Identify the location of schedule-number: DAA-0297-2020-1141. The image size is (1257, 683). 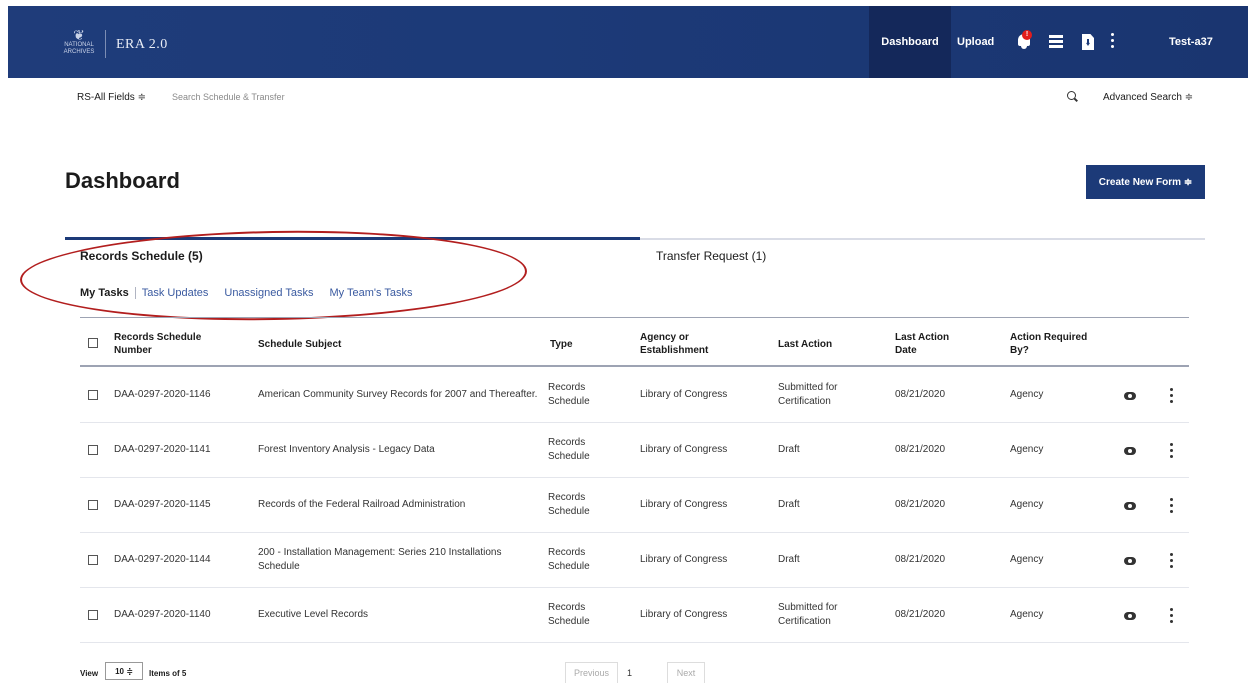
(162, 450).